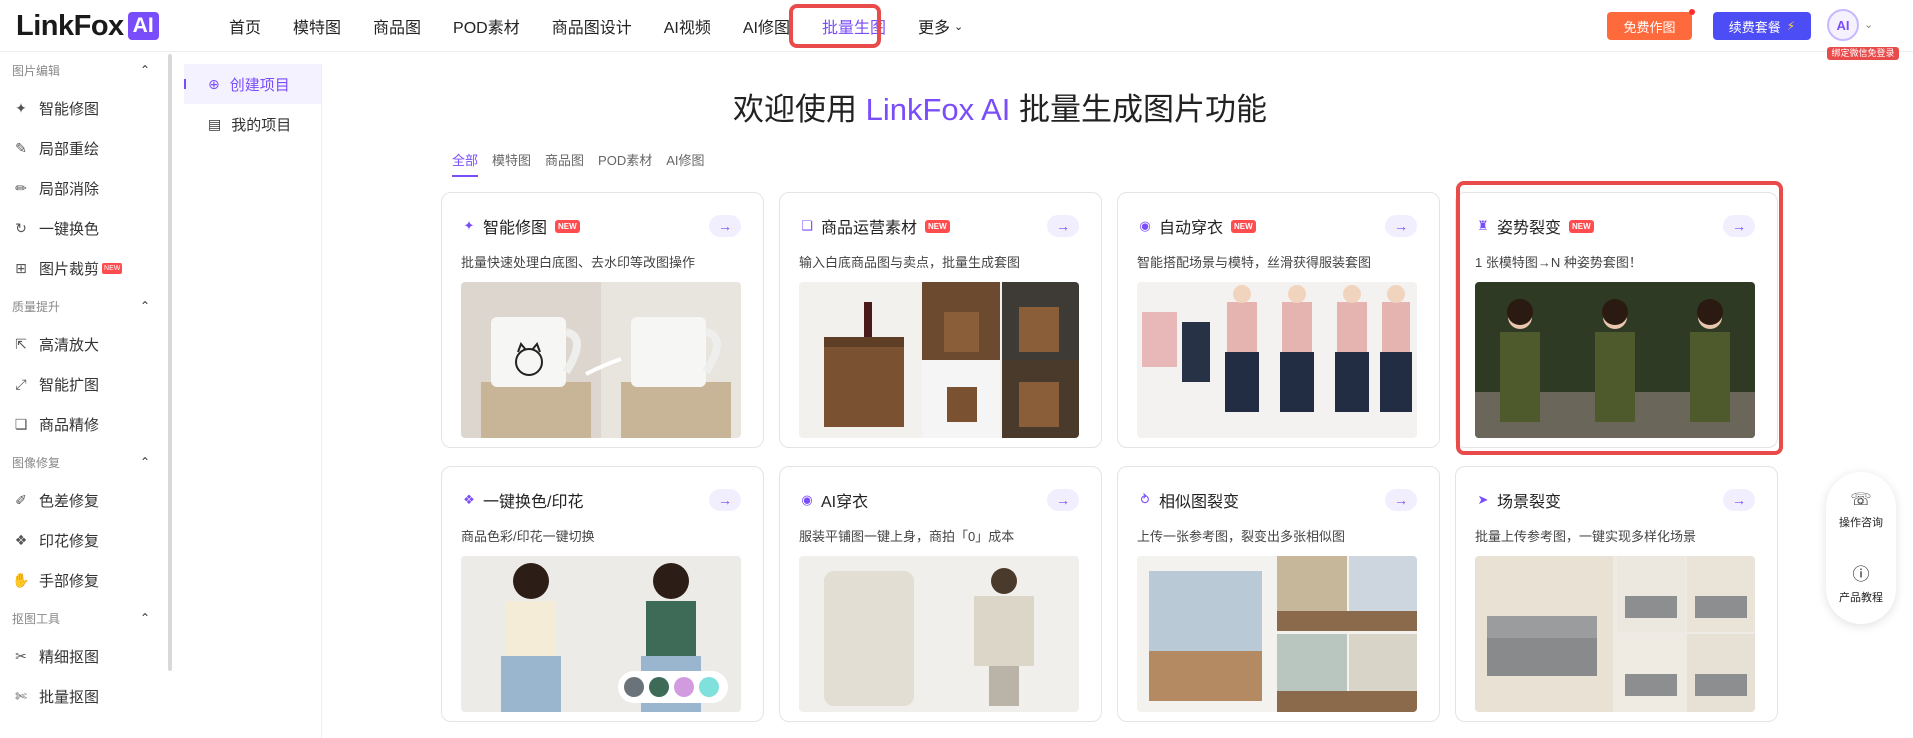  Describe the element at coordinates (1861, 574) in the screenshot. I see `question-icon: ⓘ` at that location.